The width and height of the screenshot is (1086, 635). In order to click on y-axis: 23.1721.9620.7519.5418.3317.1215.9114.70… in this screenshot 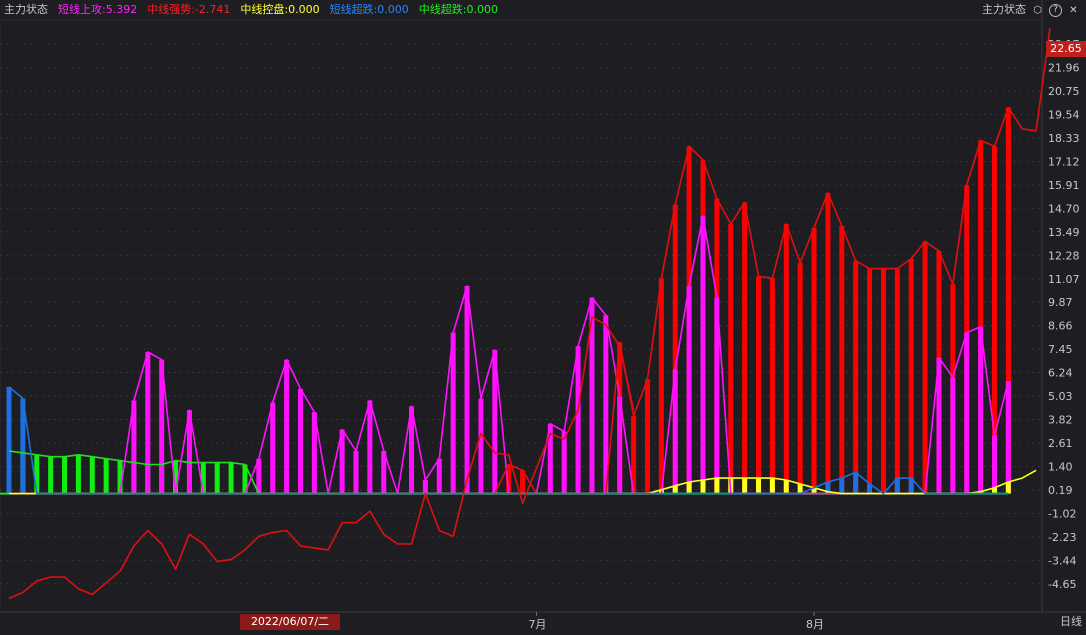, I will do `click(1064, 314)`.